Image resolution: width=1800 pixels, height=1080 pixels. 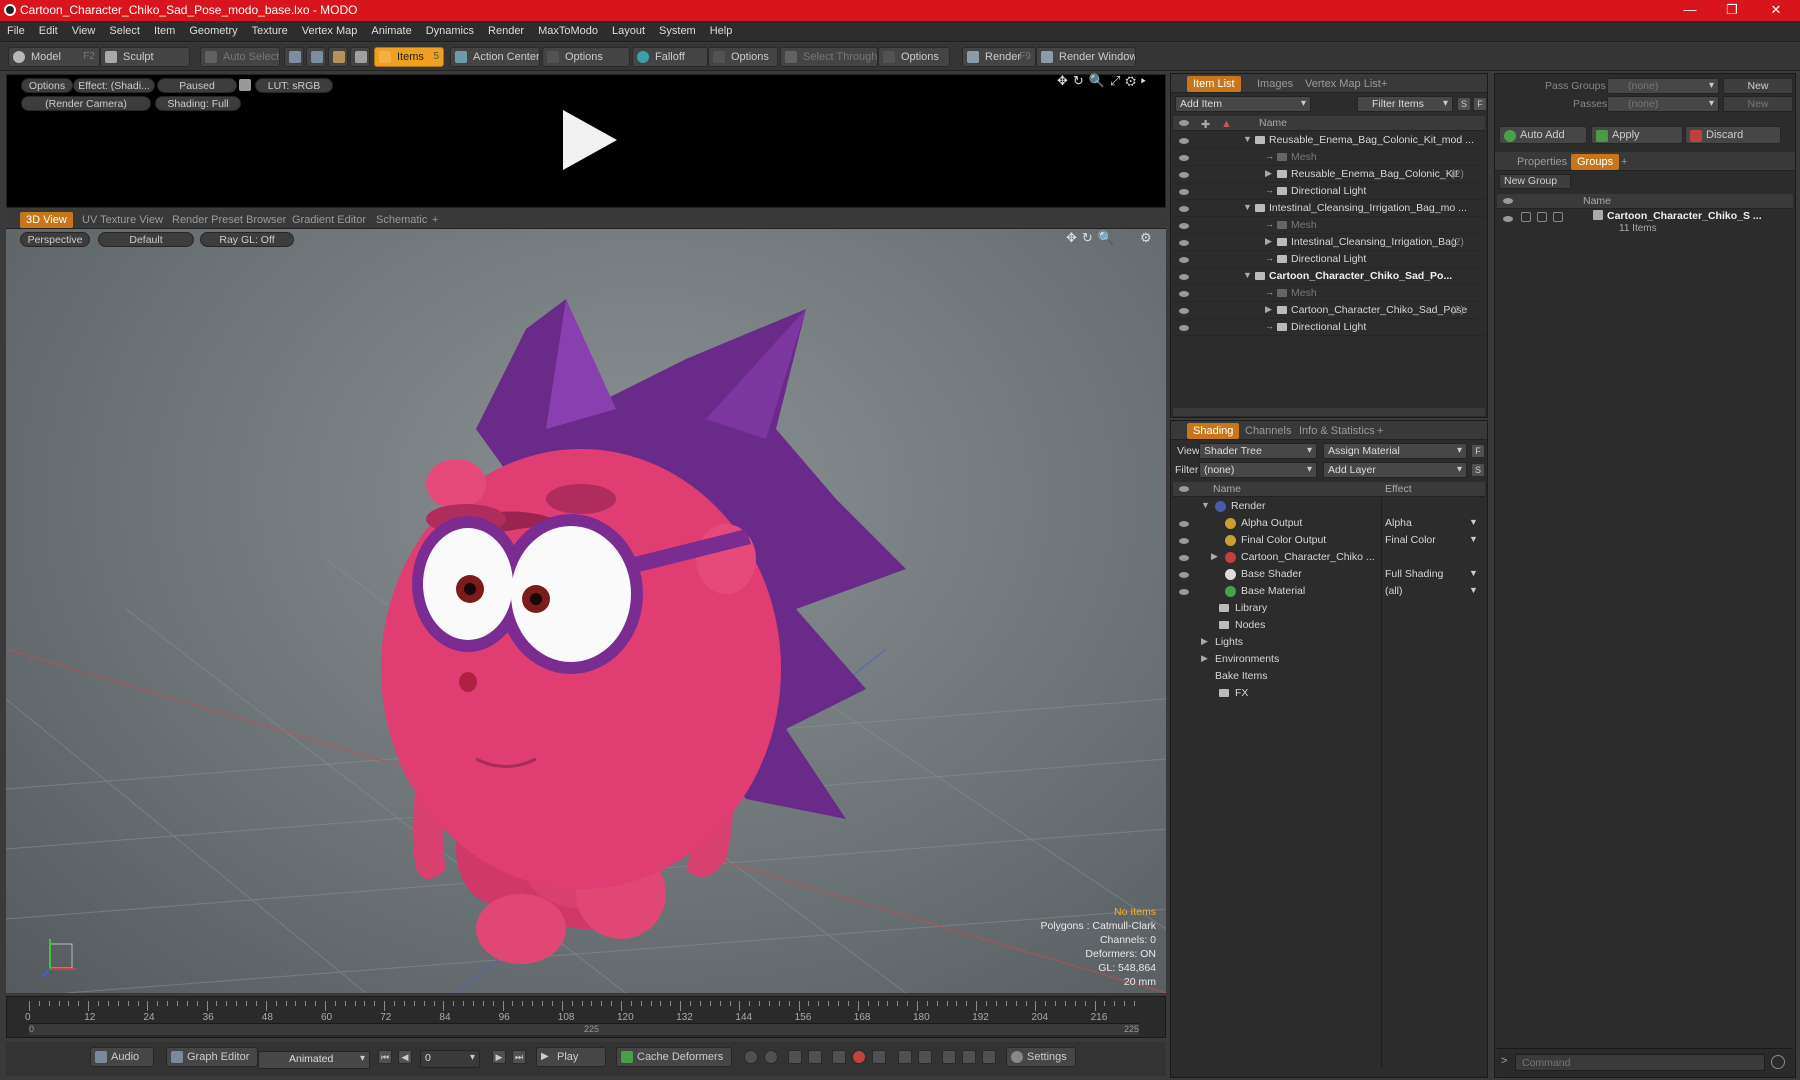 What do you see at coordinates (1329, 591) in the screenshot?
I see `shader-row: Base Material (all) ▼` at bounding box center [1329, 591].